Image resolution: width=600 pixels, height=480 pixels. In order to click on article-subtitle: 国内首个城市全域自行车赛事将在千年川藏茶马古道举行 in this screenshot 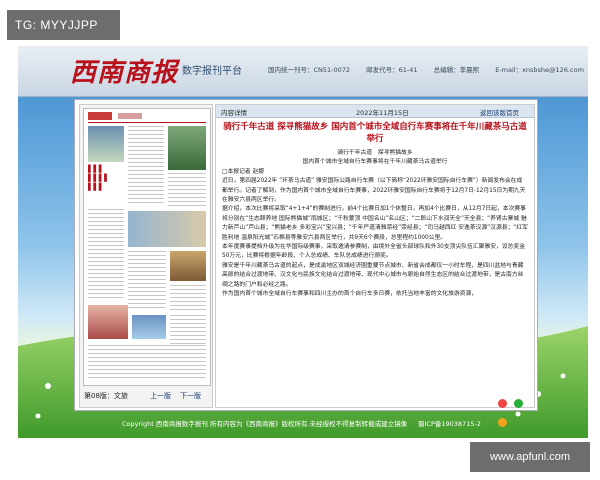, I will do `click(375, 162)`.